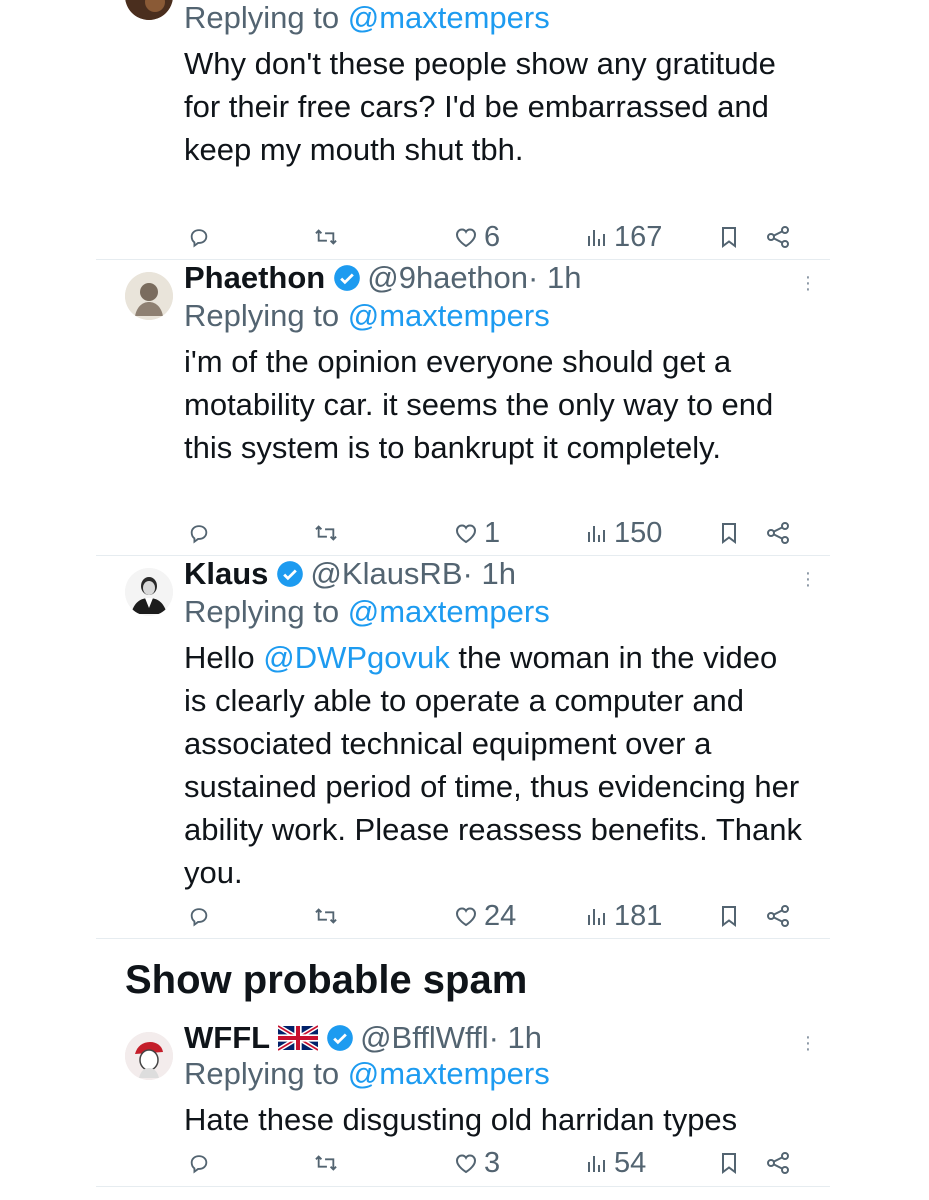  Describe the element at coordinates (226, 574) in the screenshot. I see `display-name: Klaus` at that location.